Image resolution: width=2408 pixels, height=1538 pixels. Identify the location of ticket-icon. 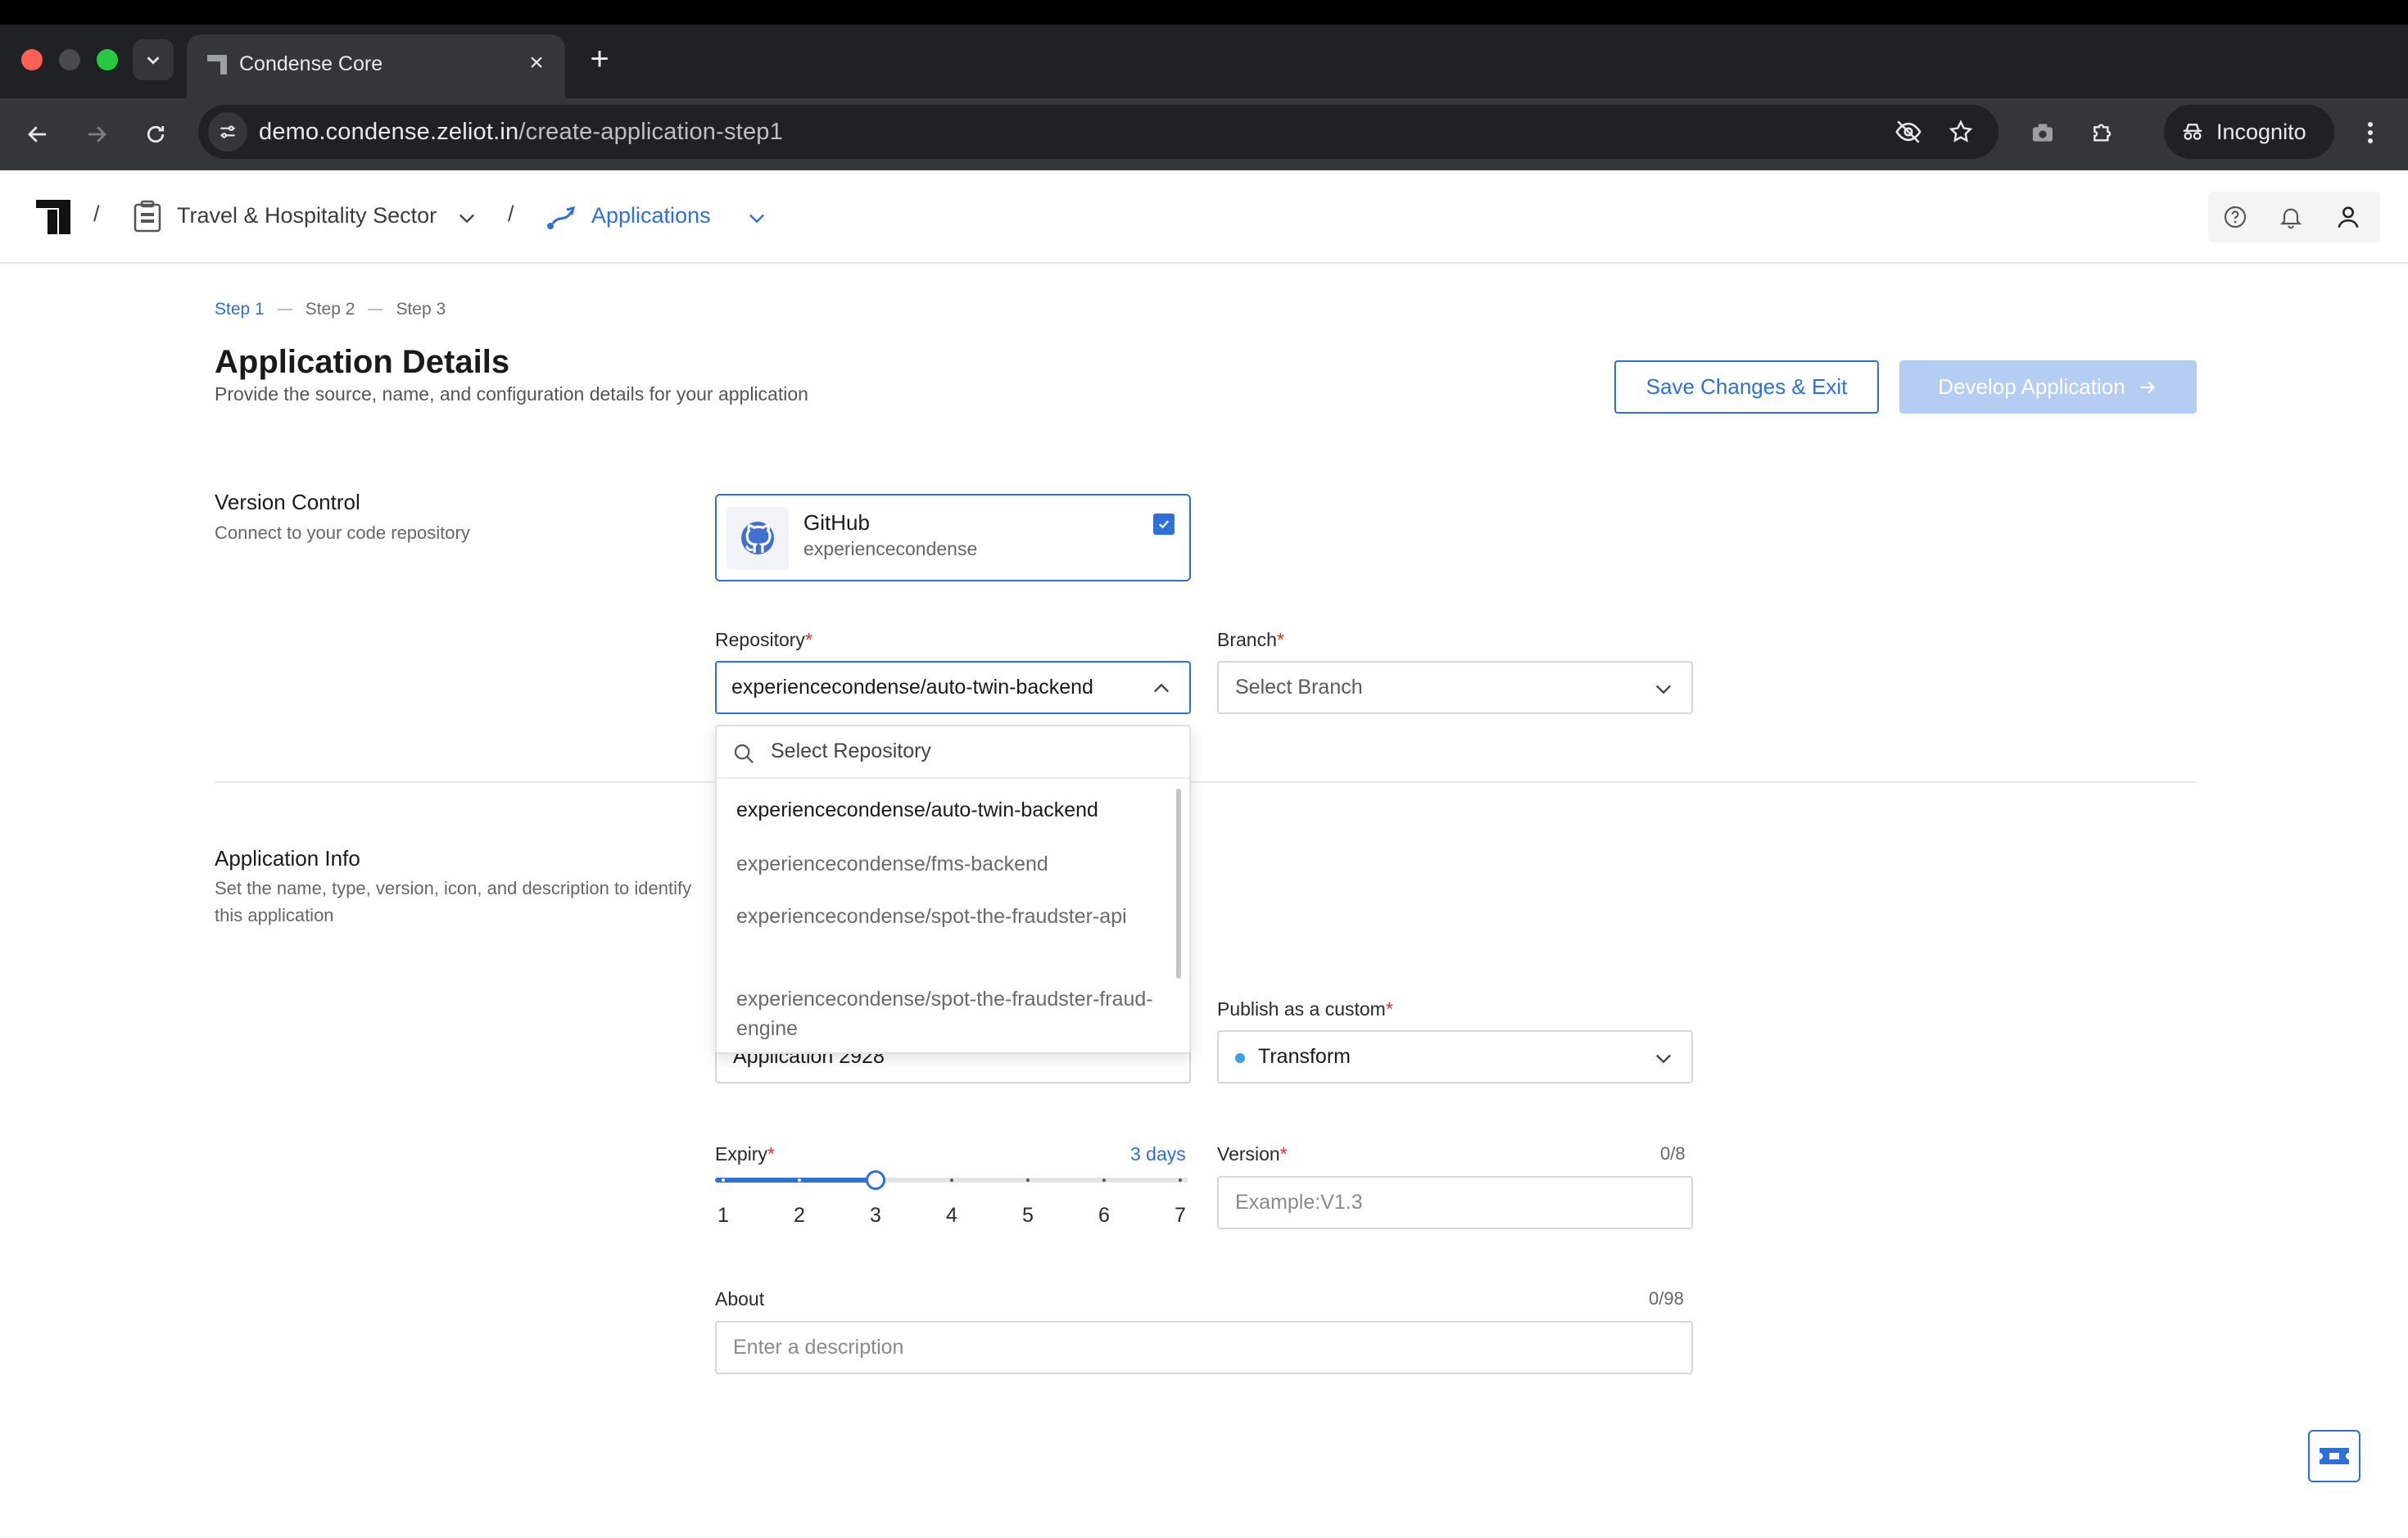
(2334, 1456).